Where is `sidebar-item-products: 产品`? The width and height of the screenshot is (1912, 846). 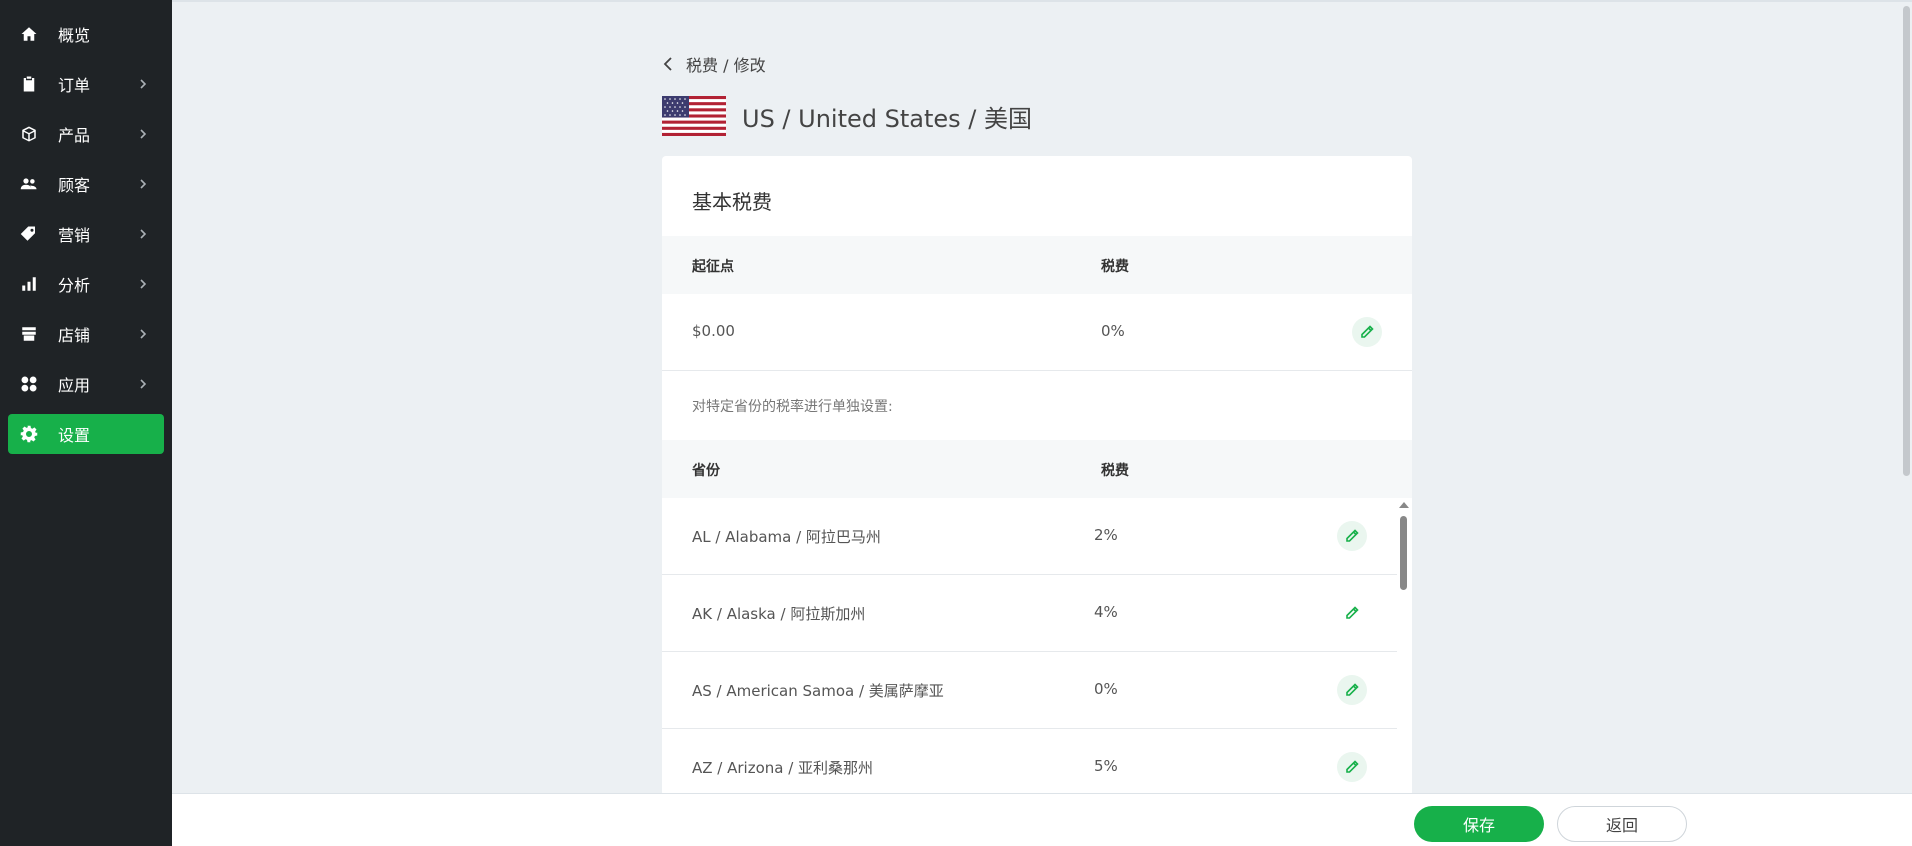 sidebar-item-products: 产品 is located at coordinates (86, 134).